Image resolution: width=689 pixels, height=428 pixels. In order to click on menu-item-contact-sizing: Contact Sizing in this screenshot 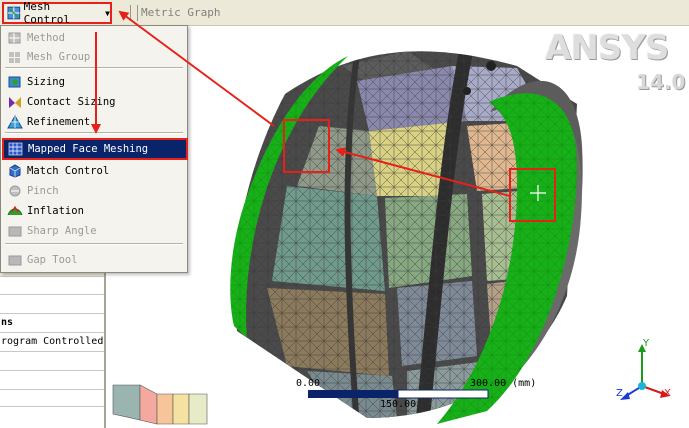, I will do `click(94, 101)`.